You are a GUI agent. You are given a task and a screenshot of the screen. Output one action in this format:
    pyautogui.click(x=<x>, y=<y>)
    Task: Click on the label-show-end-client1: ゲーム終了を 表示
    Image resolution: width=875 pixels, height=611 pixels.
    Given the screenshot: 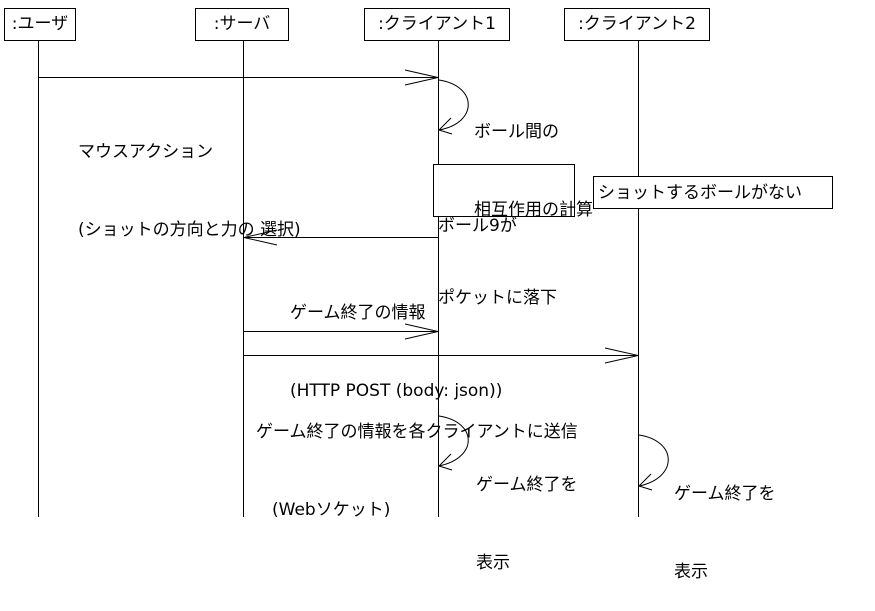 What is the action you would take?
    pyautogui.click(x=527, y=511)
    